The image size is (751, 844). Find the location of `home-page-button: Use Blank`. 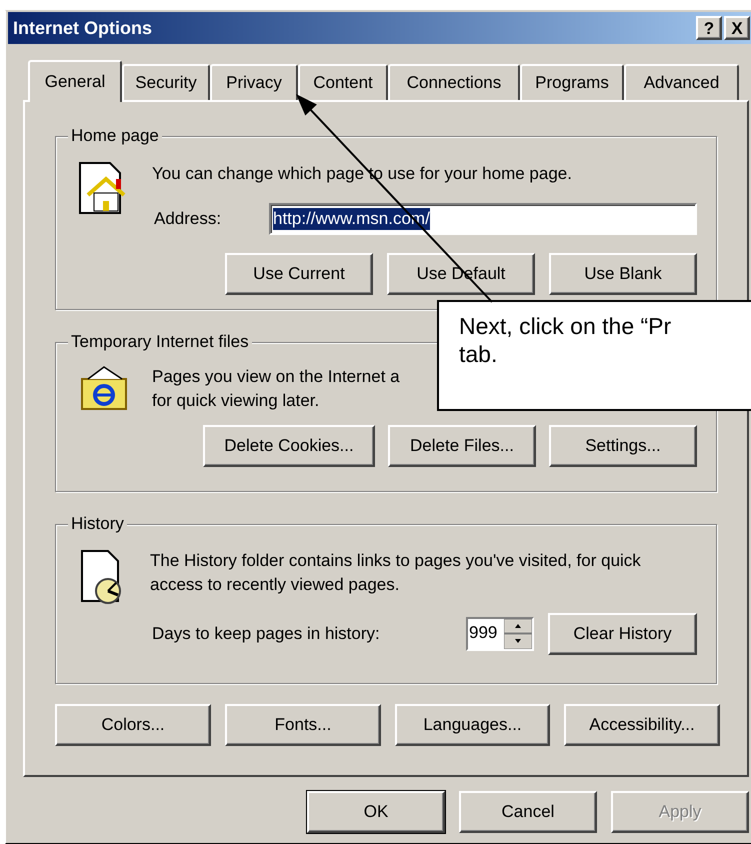

home-page-button: Use Blank is located at coordinates (623, 274).